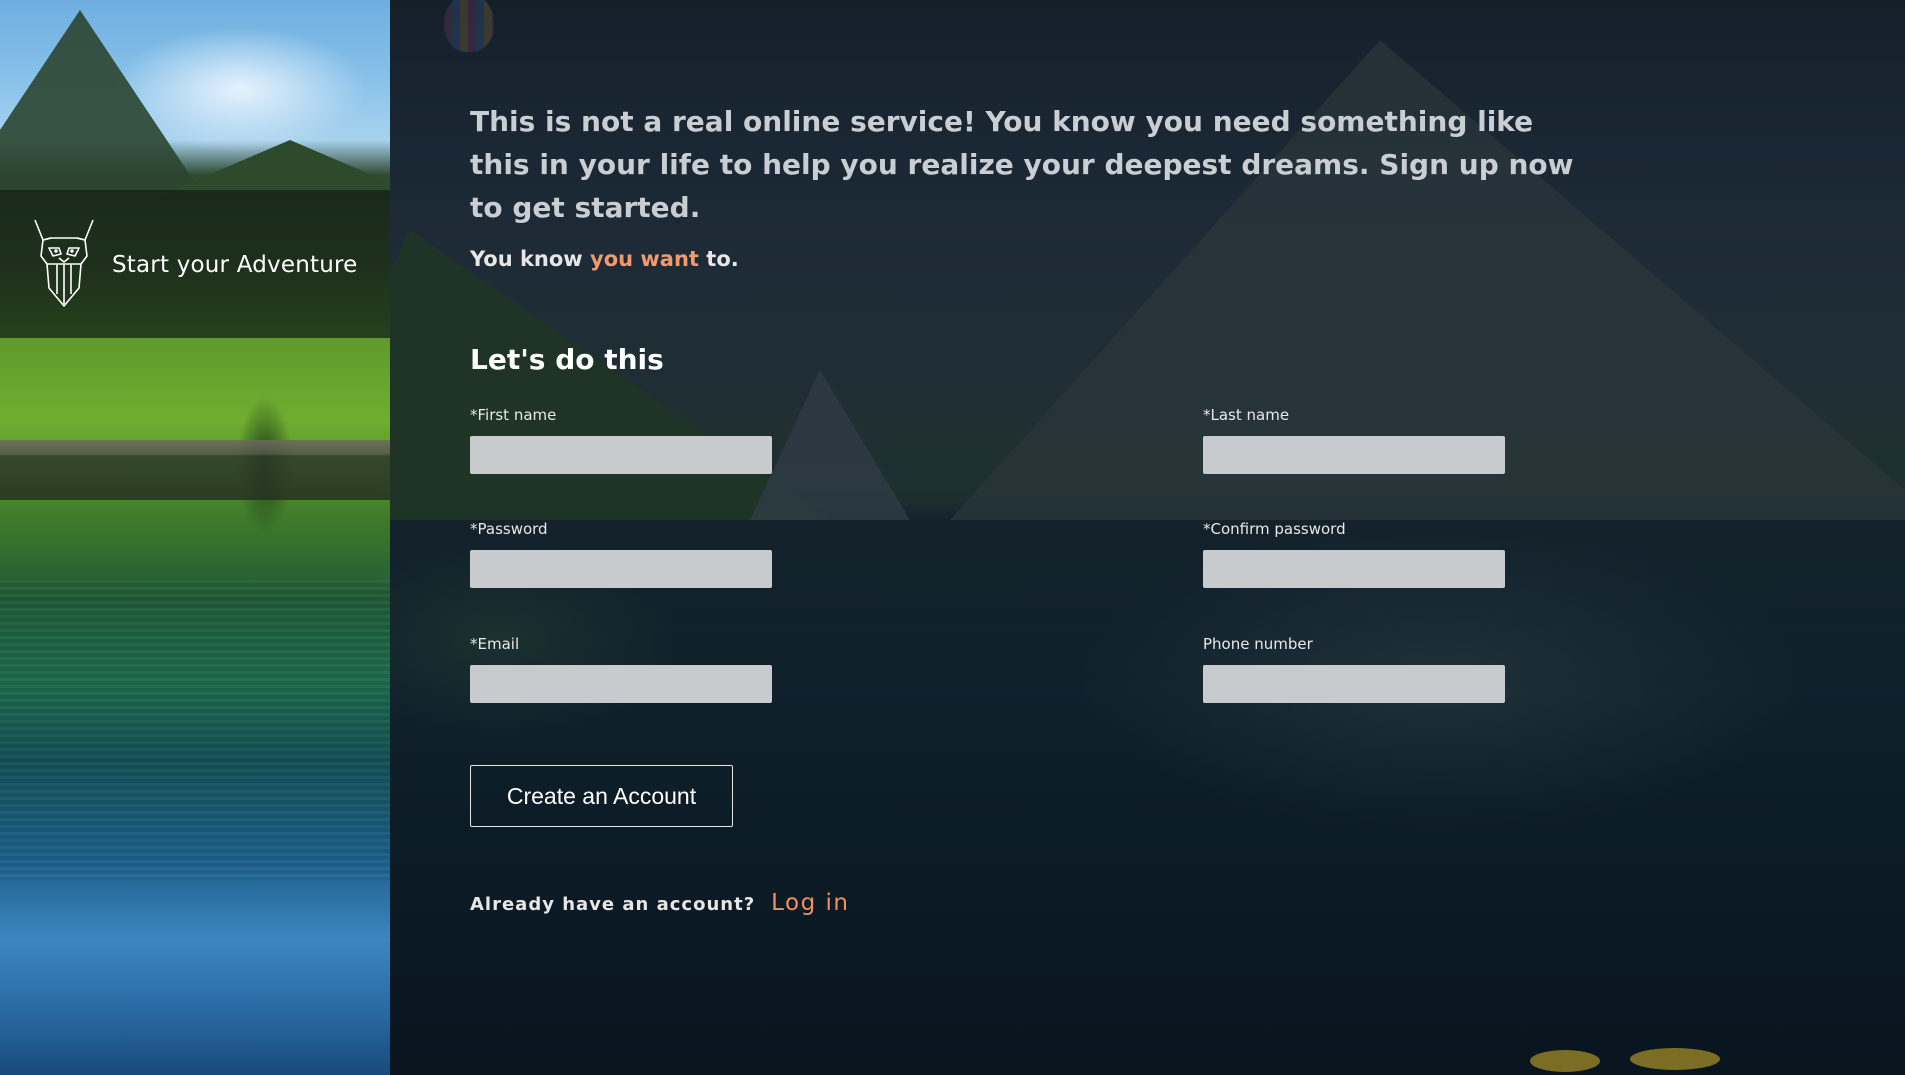  I want to click on login-link: Log in, so click(810, 903).